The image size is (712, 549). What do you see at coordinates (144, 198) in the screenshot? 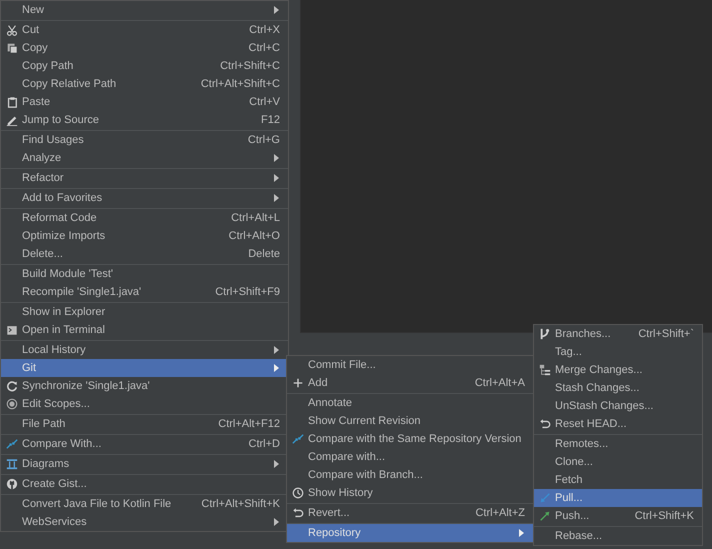
I see `menu-item: Add to Favorites` at bounding box center [144, 198].